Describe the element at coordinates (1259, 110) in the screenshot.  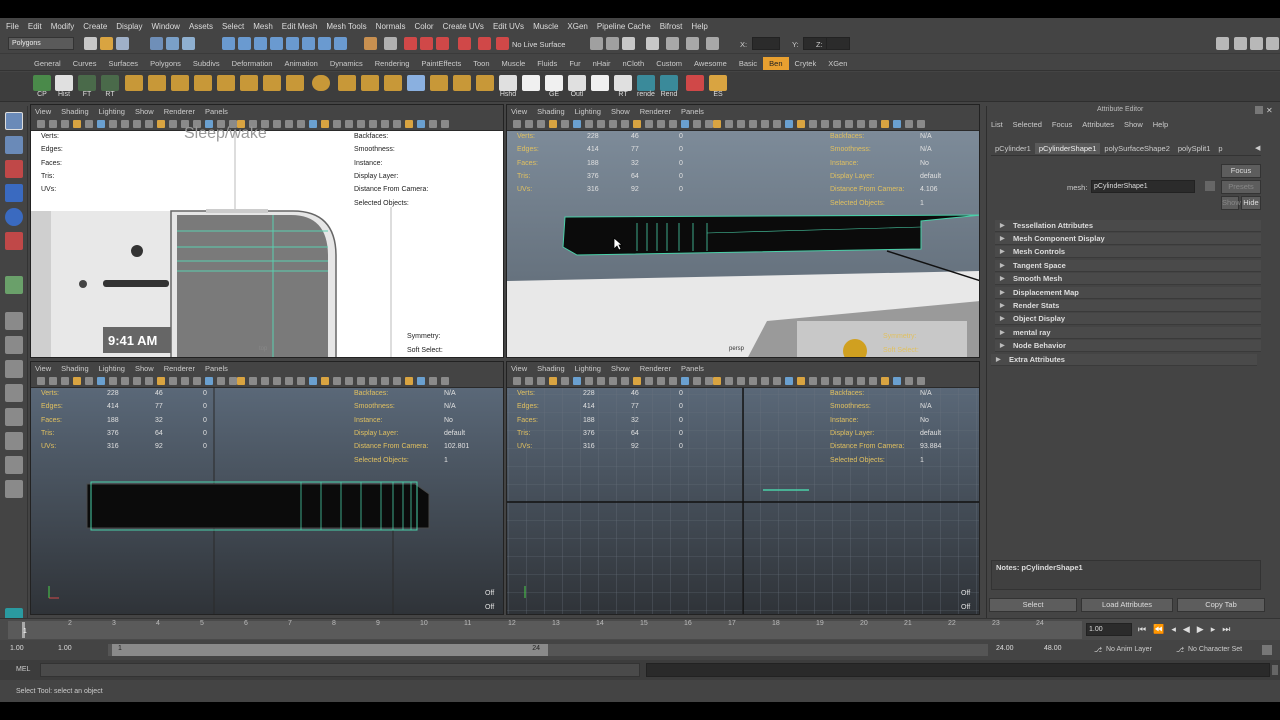
I see `float-icon` at that location.